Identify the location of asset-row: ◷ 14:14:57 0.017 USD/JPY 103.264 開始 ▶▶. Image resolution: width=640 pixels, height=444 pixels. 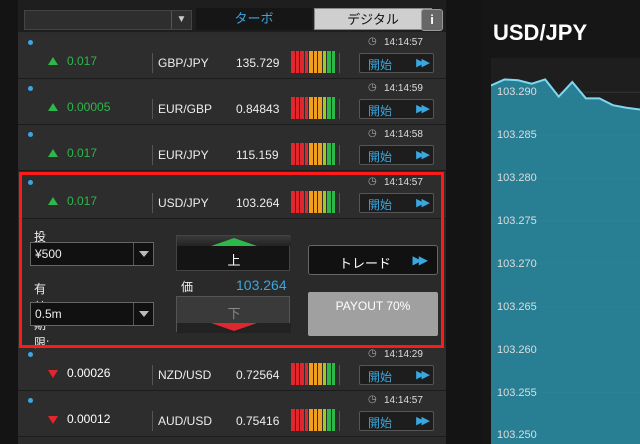
(232, 196).